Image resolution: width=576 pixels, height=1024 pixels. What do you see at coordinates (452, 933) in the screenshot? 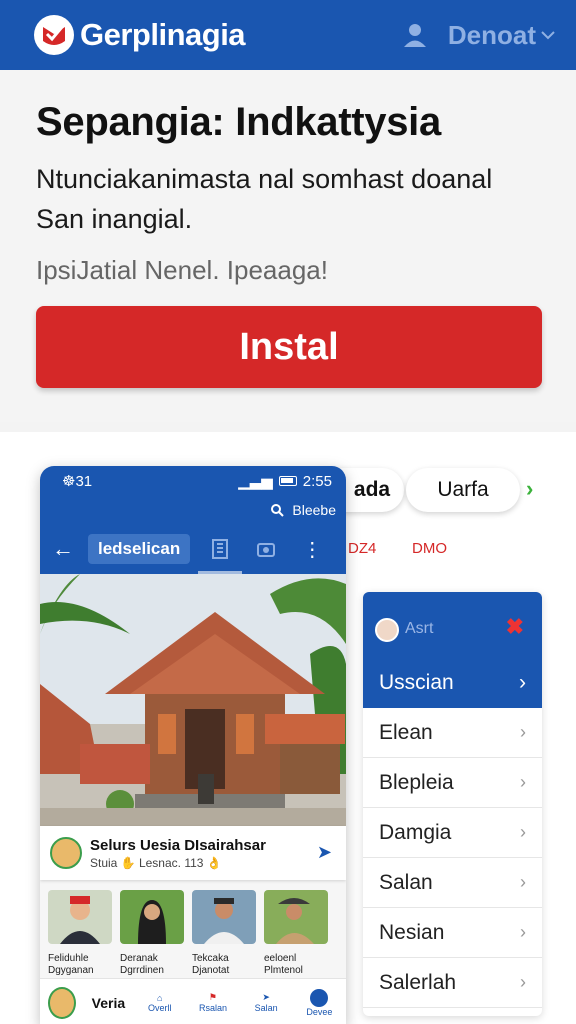
I see `side-menu-item: Nesian ›` at bounding box center [452, 933].